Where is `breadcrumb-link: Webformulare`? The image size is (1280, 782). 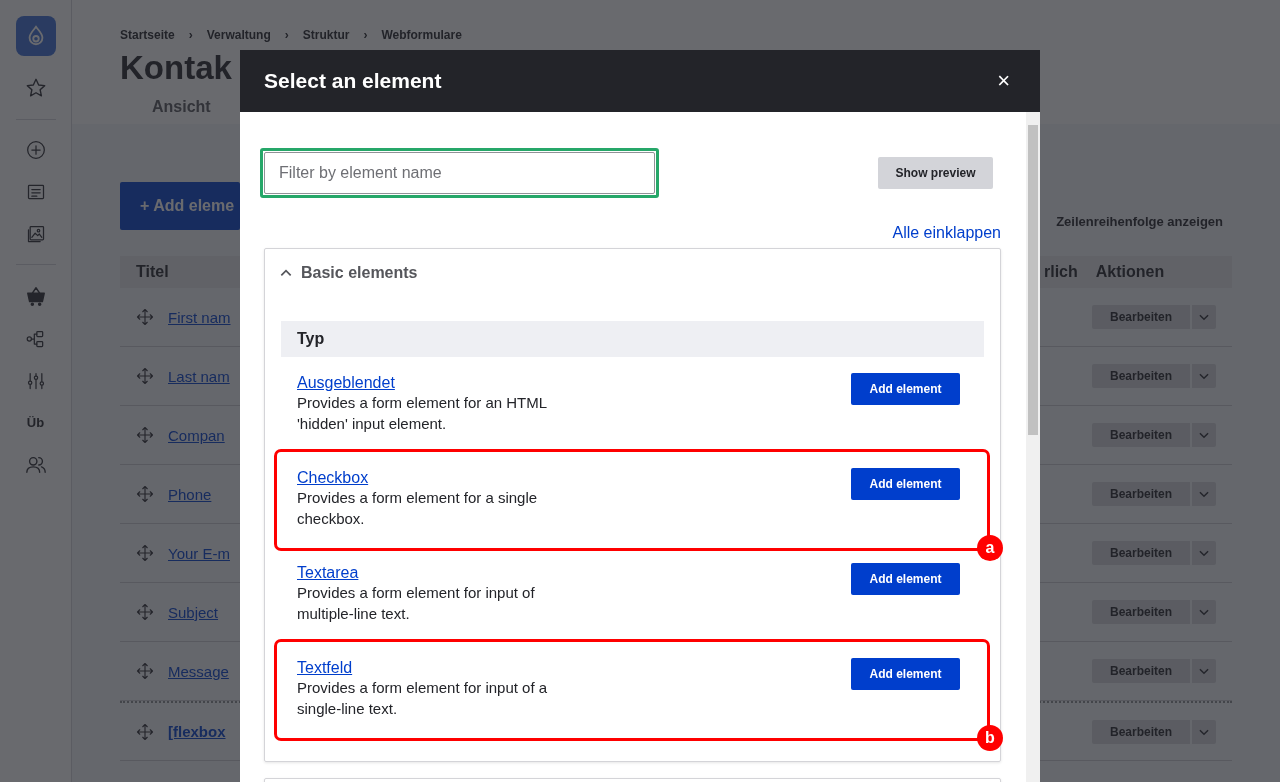 breadcrumb-link: Webformulare is located at coordinates (421, 35).